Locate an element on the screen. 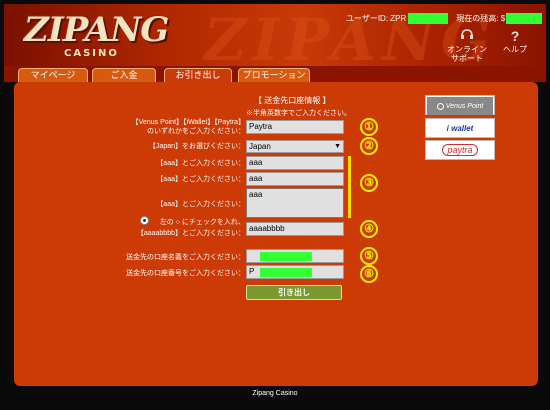 Image resolution: width=550 pixels, height=410 pixels. marker-5: ⑤ is located at coordinates (369, 256).